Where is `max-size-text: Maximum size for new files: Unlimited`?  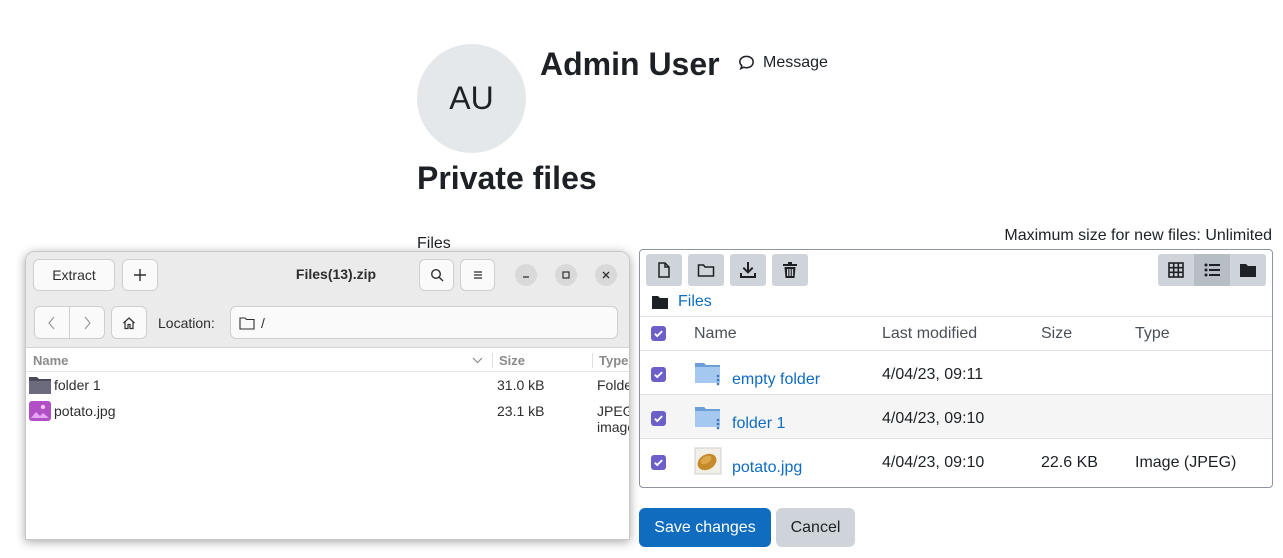 max-size-text: Maximum size for new files: Unlimited is located at coordinates (1138, 235).